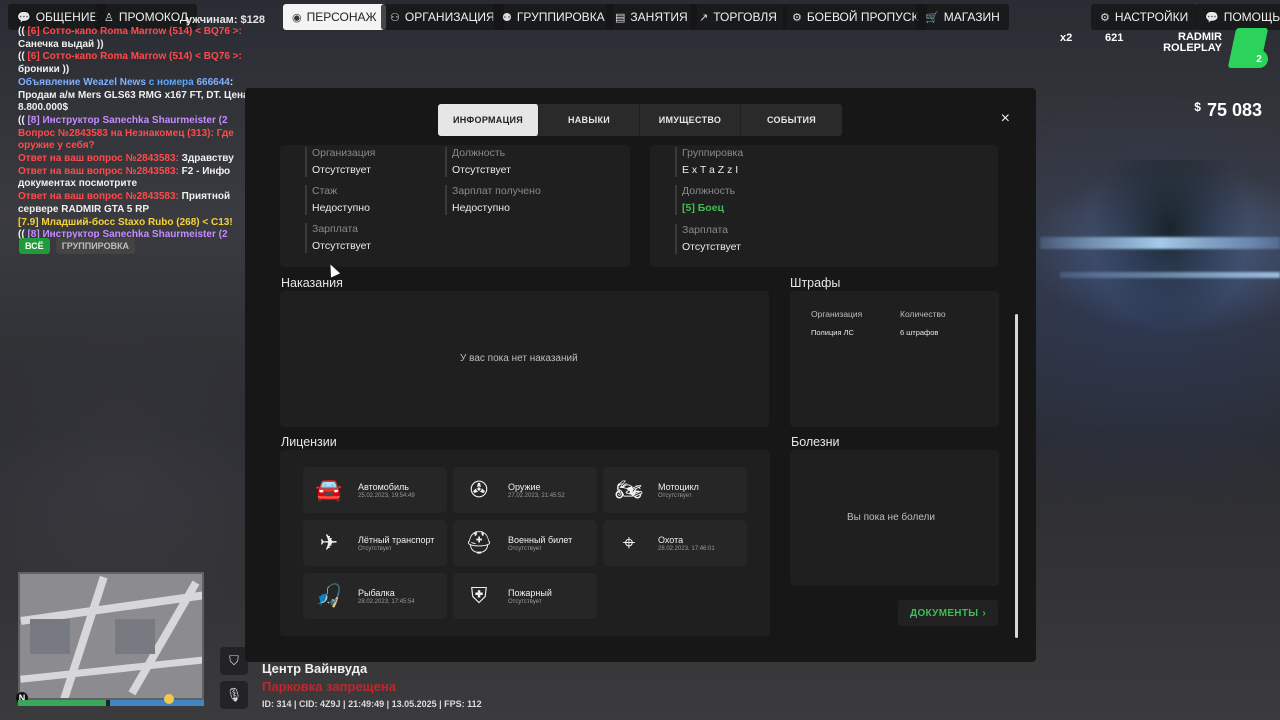 Image resolution: width=1280 pixels, height=720 pixels. I want to click on license-aircraft: ✈ Лётный транспорт Отсутствует, so click(375, 543).